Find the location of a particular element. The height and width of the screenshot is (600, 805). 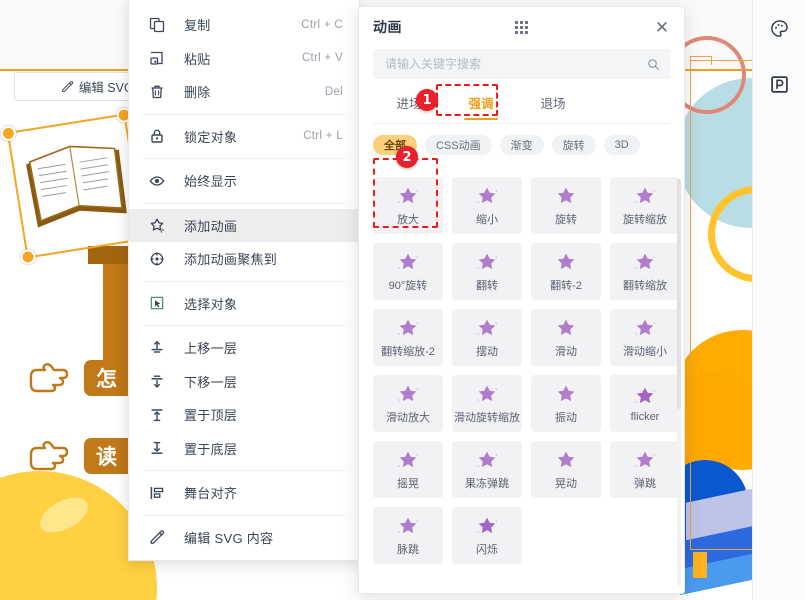

animation-effect-tile: 放大 is located at coordinates (408, 205).